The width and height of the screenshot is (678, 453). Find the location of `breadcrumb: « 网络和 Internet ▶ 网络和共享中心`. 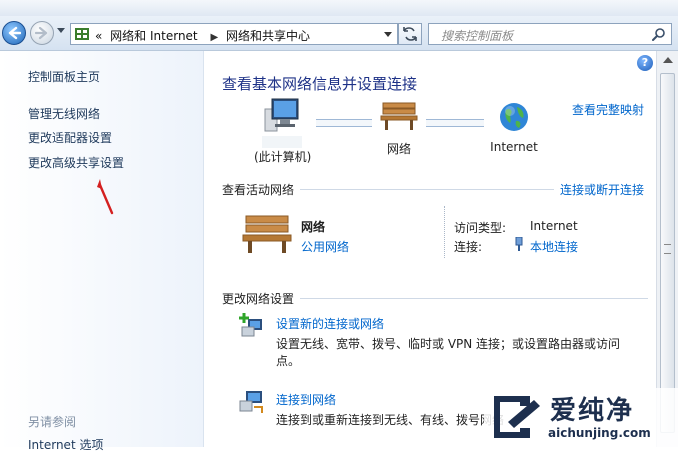

breadcrumb: « 网络和 Internet ▶ 网络和共享中心 is located at coordinates (204, 35).